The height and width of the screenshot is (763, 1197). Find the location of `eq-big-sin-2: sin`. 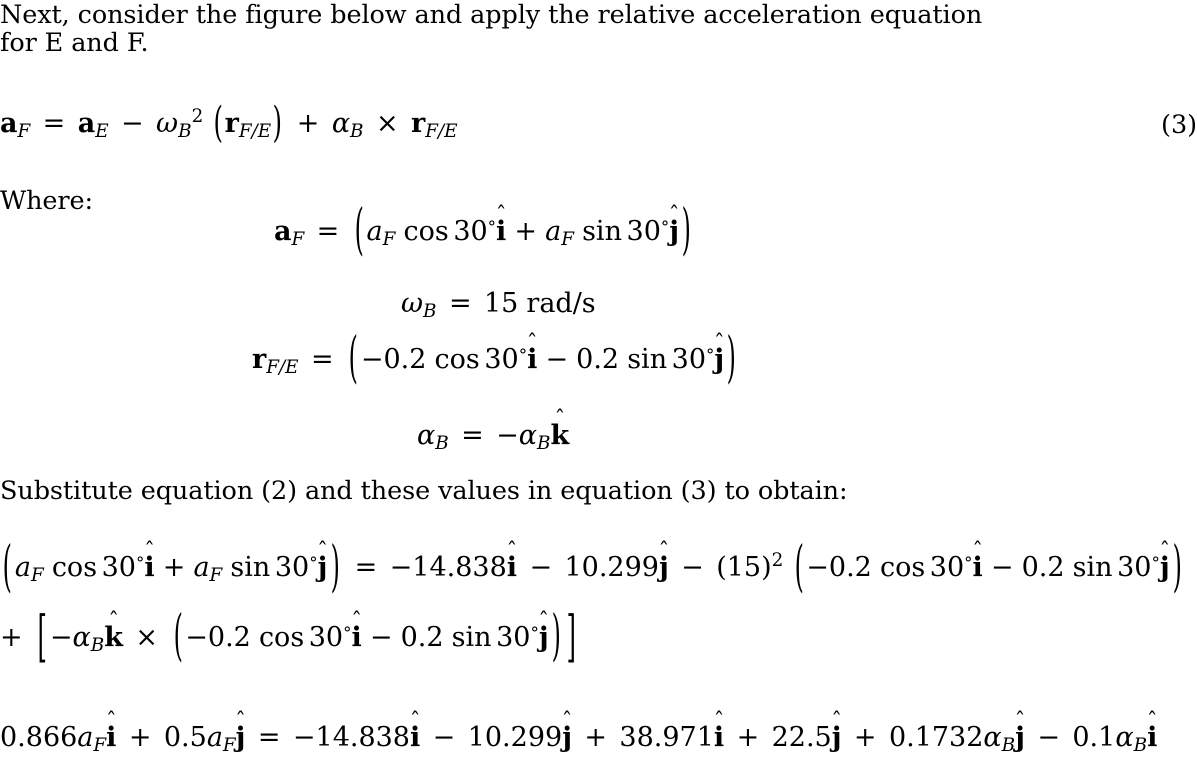

eq-big-sin-2: sin is located at coordinates (1092, 568).